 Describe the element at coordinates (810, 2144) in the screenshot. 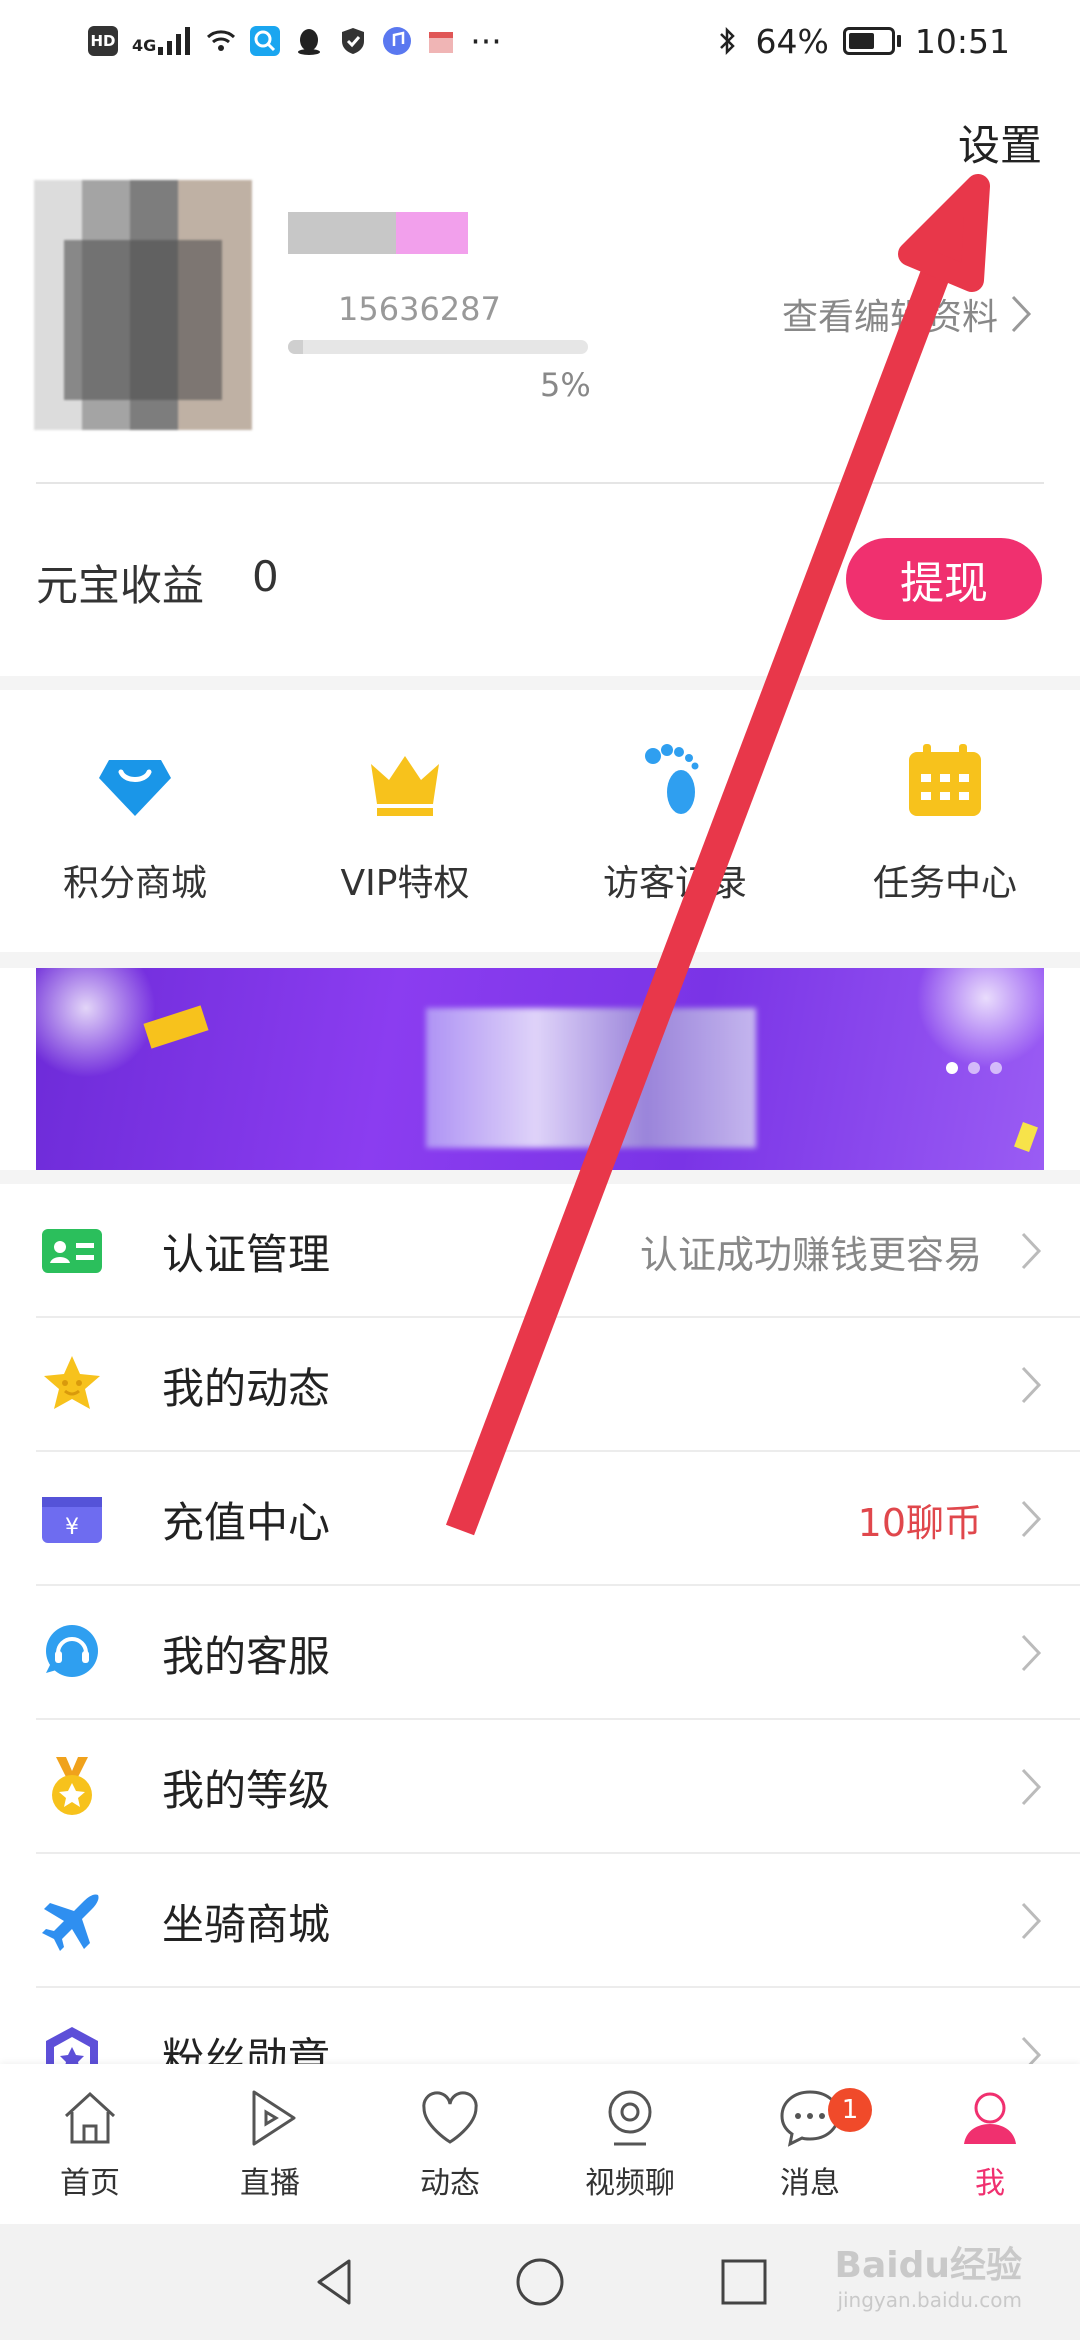

I see `tab-messages: 消息 1` at that location.